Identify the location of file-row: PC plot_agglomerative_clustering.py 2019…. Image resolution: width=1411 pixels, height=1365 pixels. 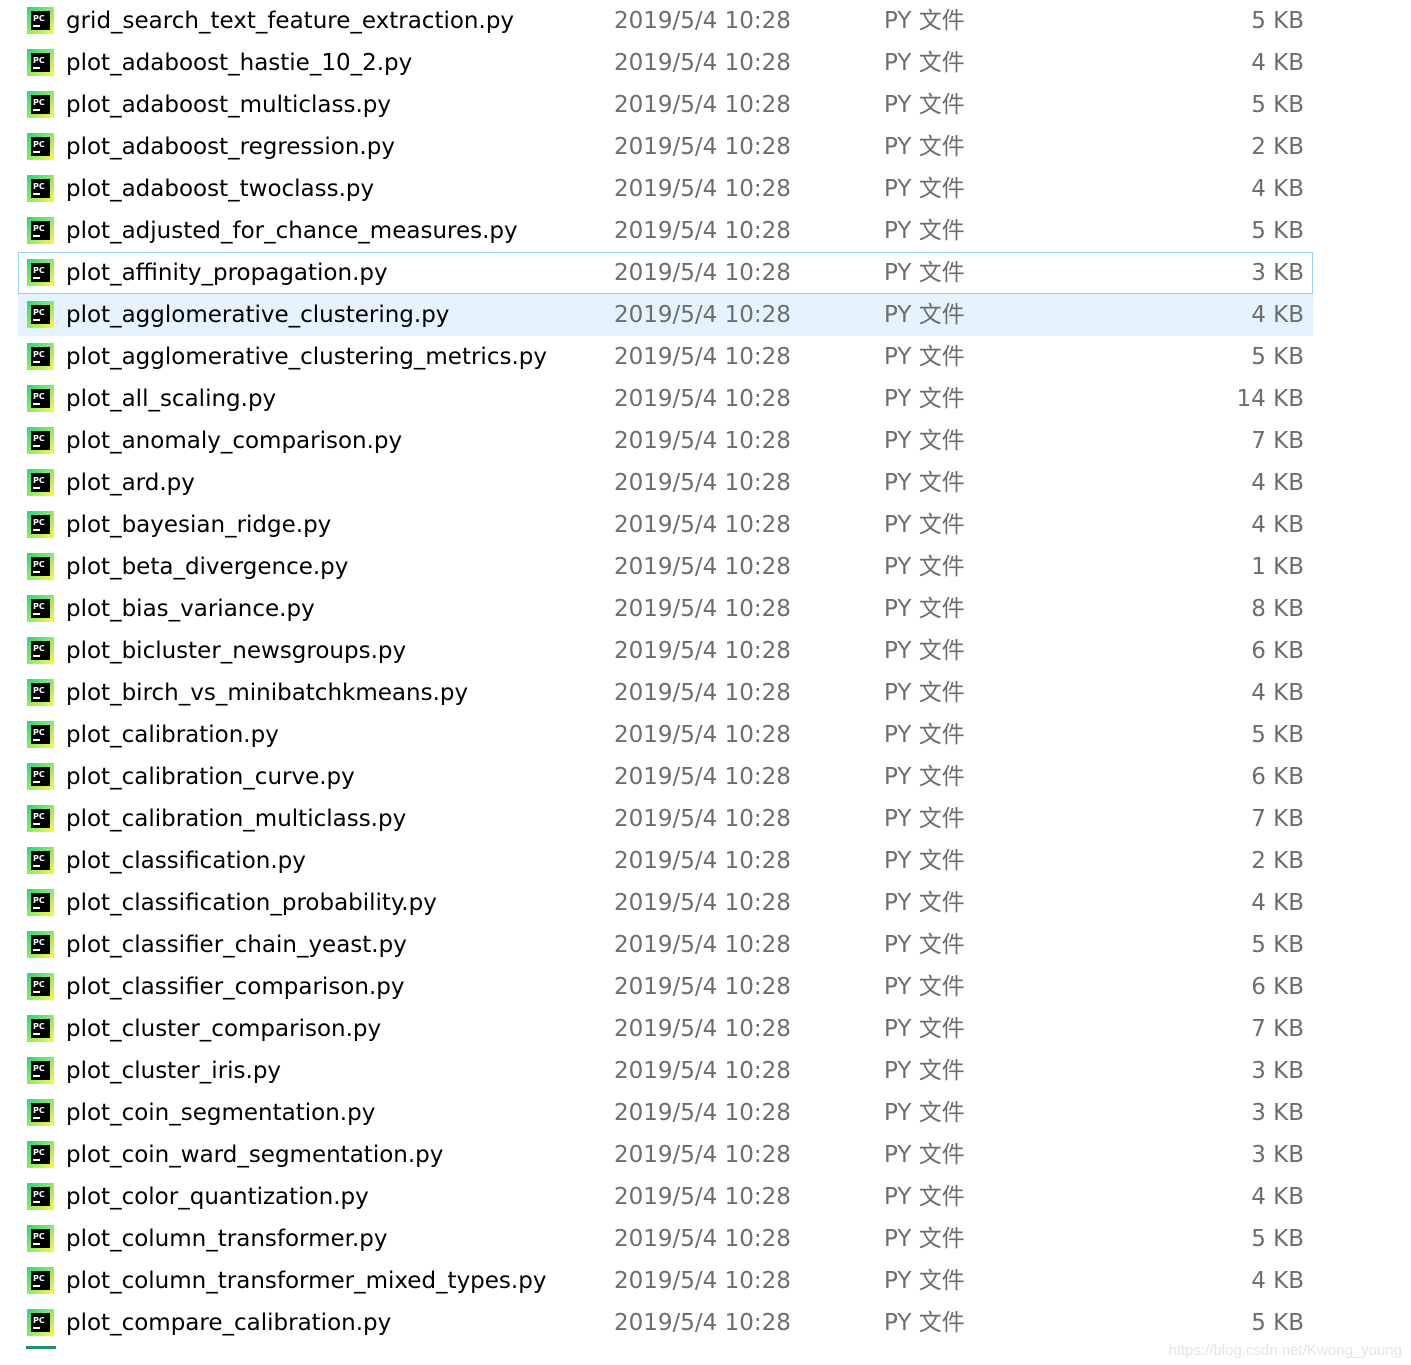
(665, 315).